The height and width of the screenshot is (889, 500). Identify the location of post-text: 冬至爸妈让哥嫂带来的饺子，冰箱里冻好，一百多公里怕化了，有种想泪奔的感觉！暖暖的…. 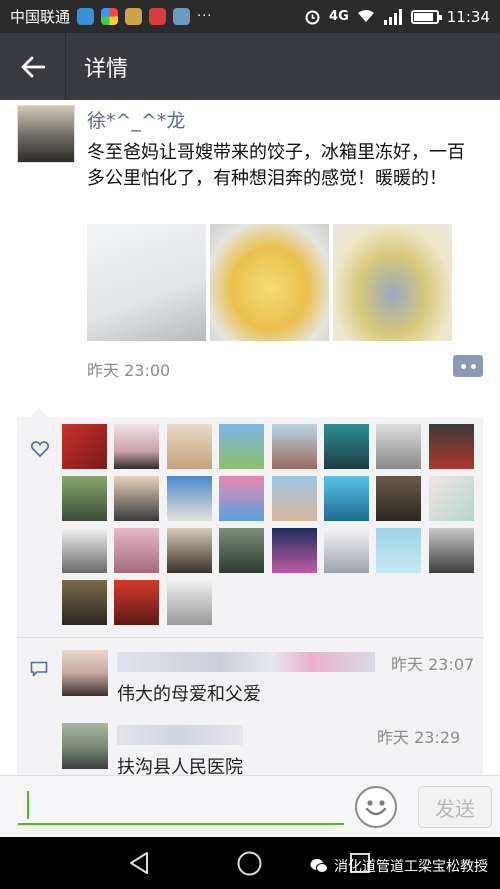
(276, 165).